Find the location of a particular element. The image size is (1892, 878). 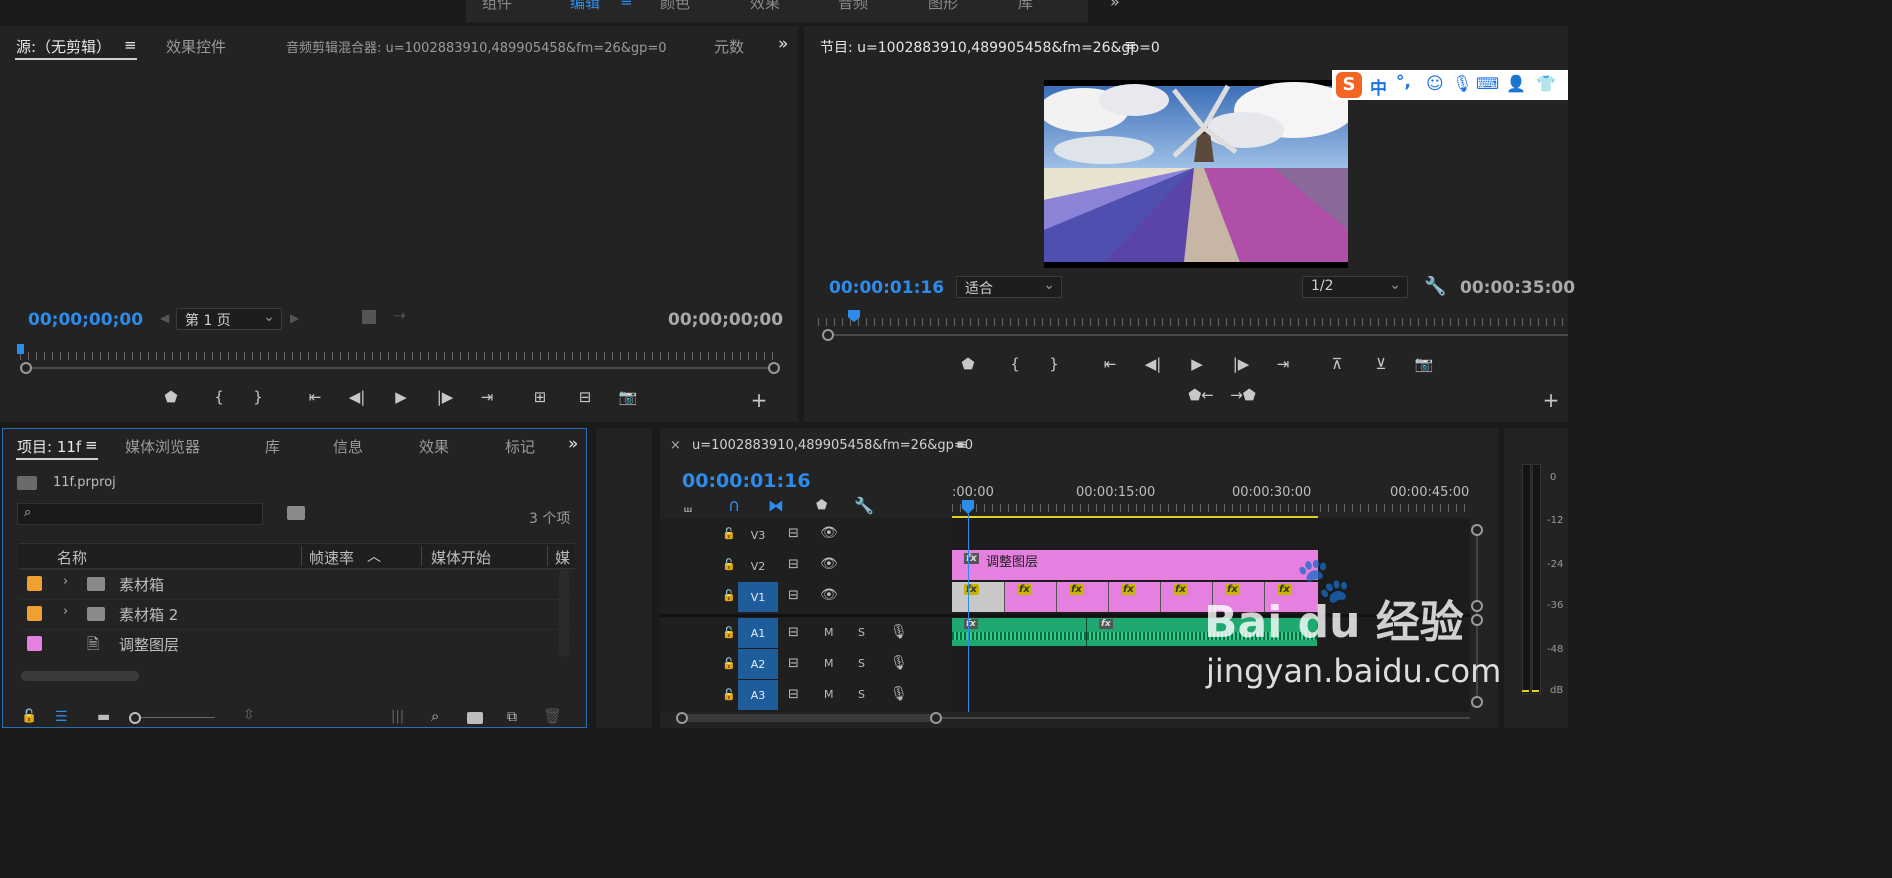

sequence-title: u=1002883910,489905458&fm=26&gp=0 is located at coordinates (832, 445).